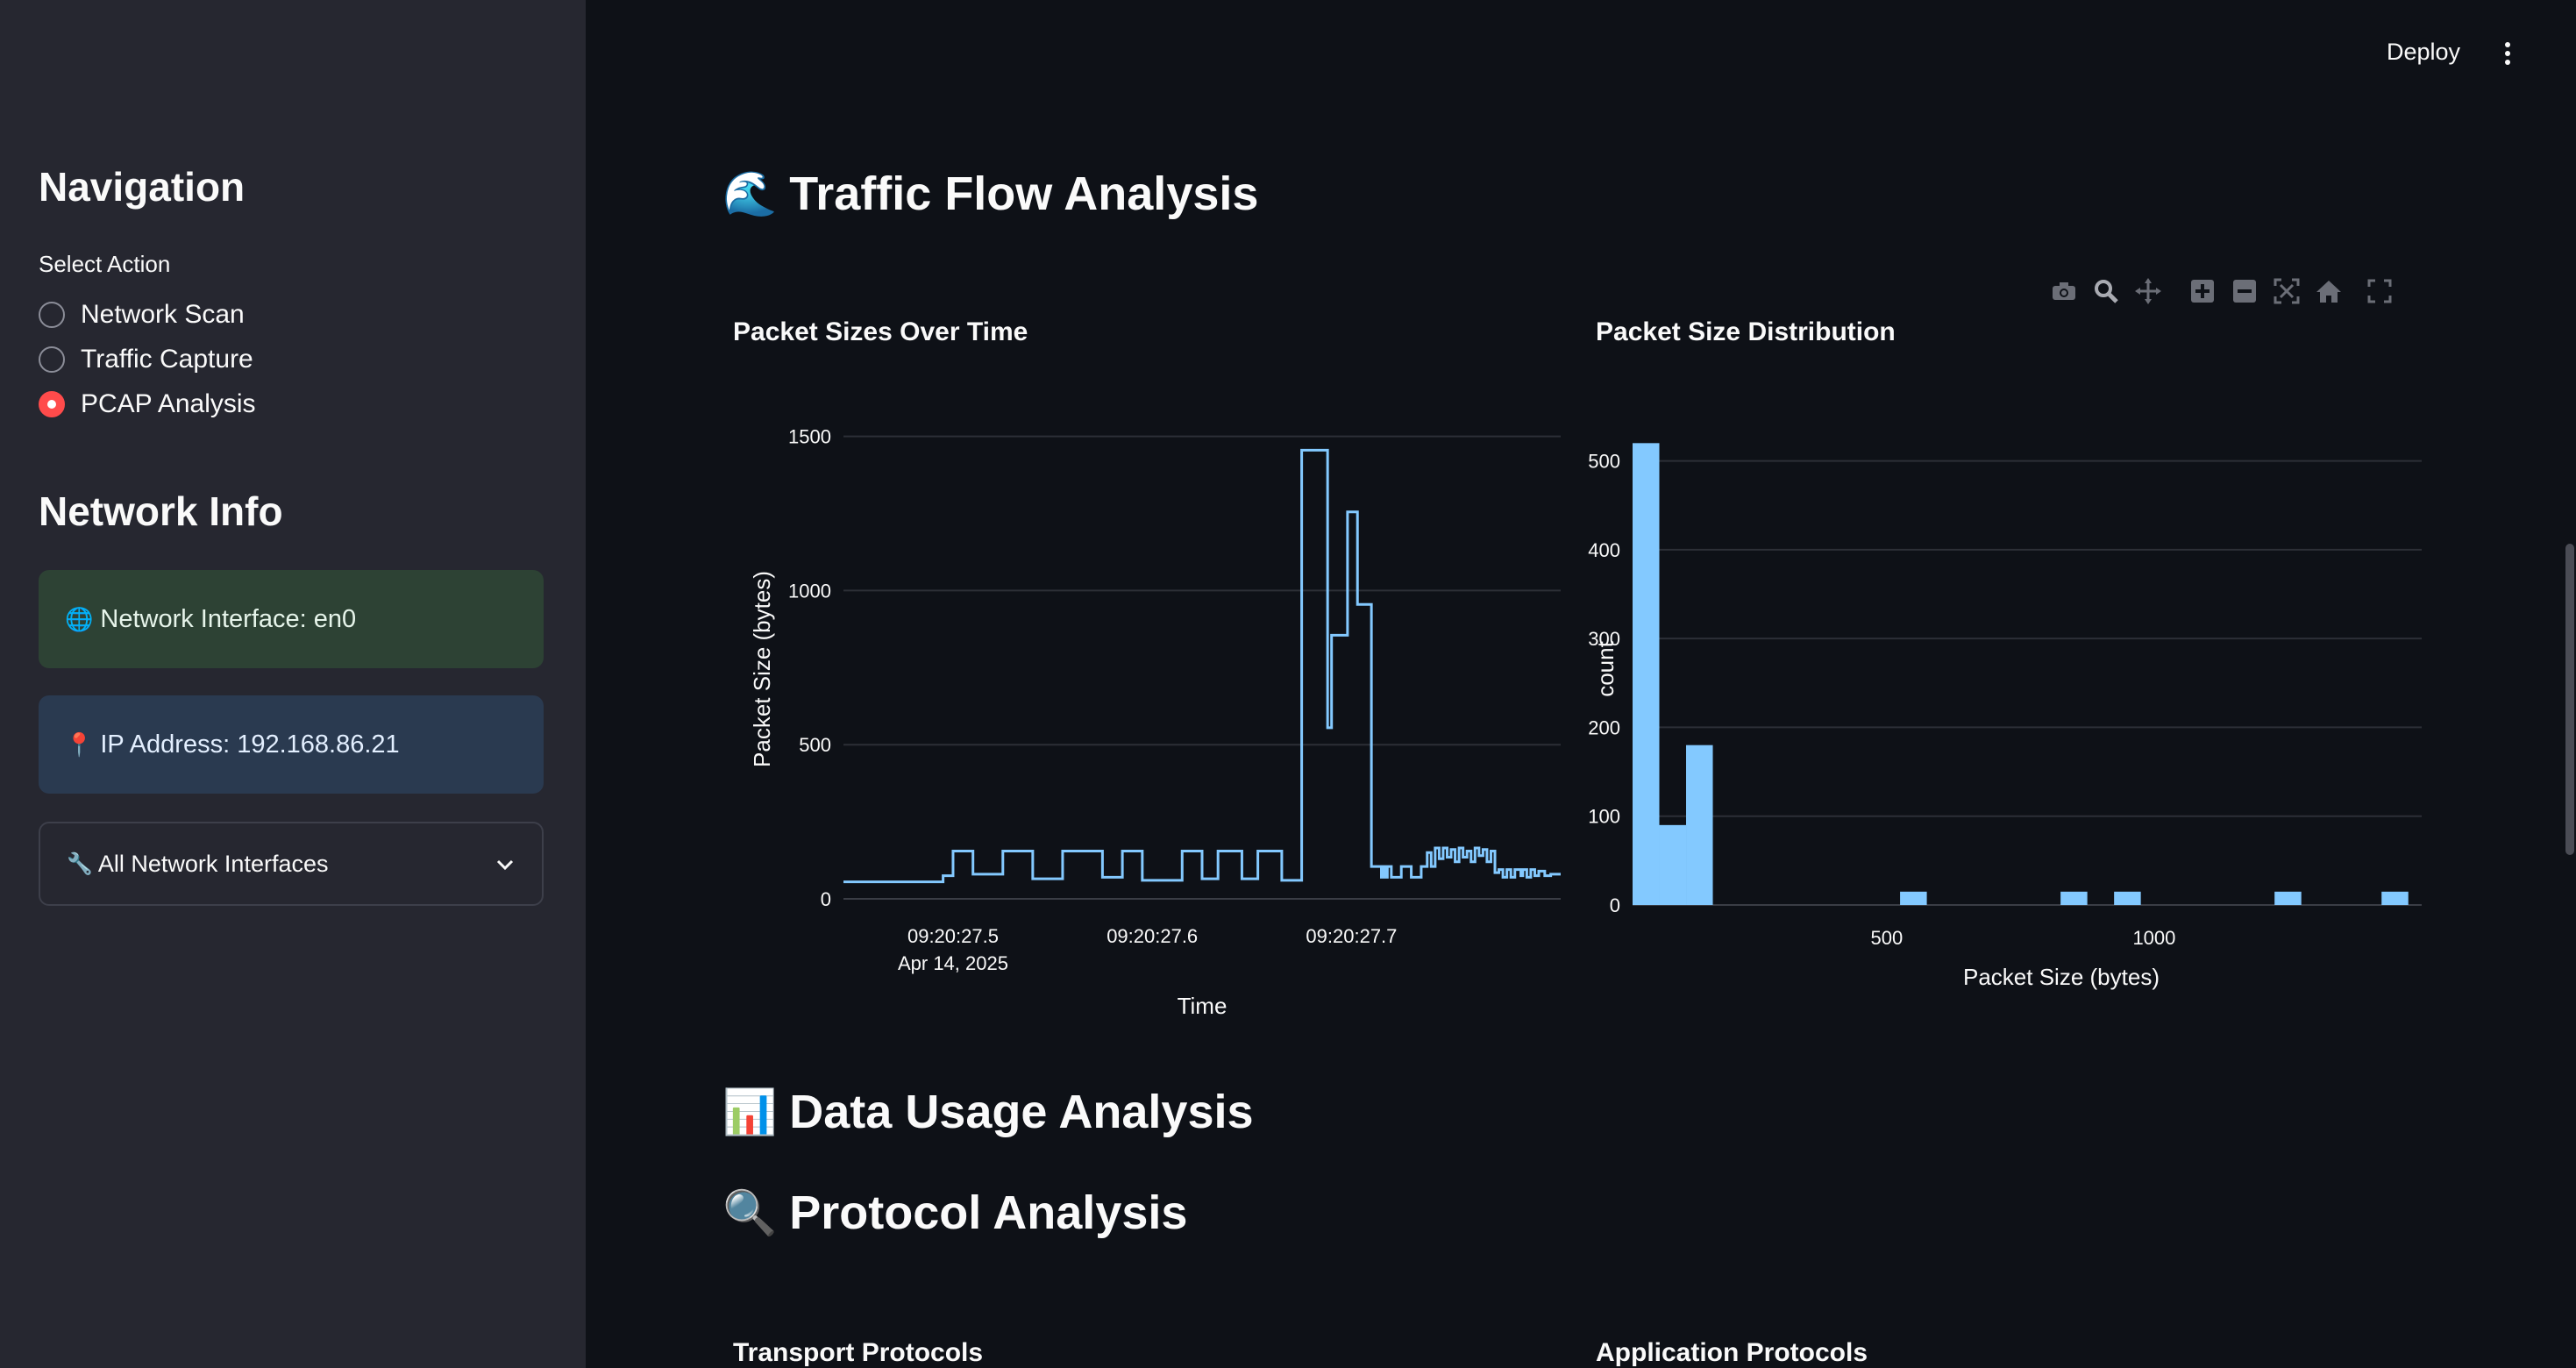 The height and width of the screenshot is (1368, 2576). What do you see at coordinates (1886, 938) in the screenshot?
I see `x-tick-label: 500` at bounding box center [1886, 938].